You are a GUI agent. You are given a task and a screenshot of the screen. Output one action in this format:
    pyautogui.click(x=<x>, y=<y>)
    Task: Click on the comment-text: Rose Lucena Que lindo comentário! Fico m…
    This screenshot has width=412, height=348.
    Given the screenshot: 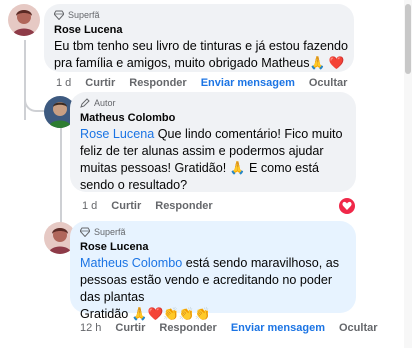 What is the action you would take?
    pyautogui.click(x=211, y=159)
    